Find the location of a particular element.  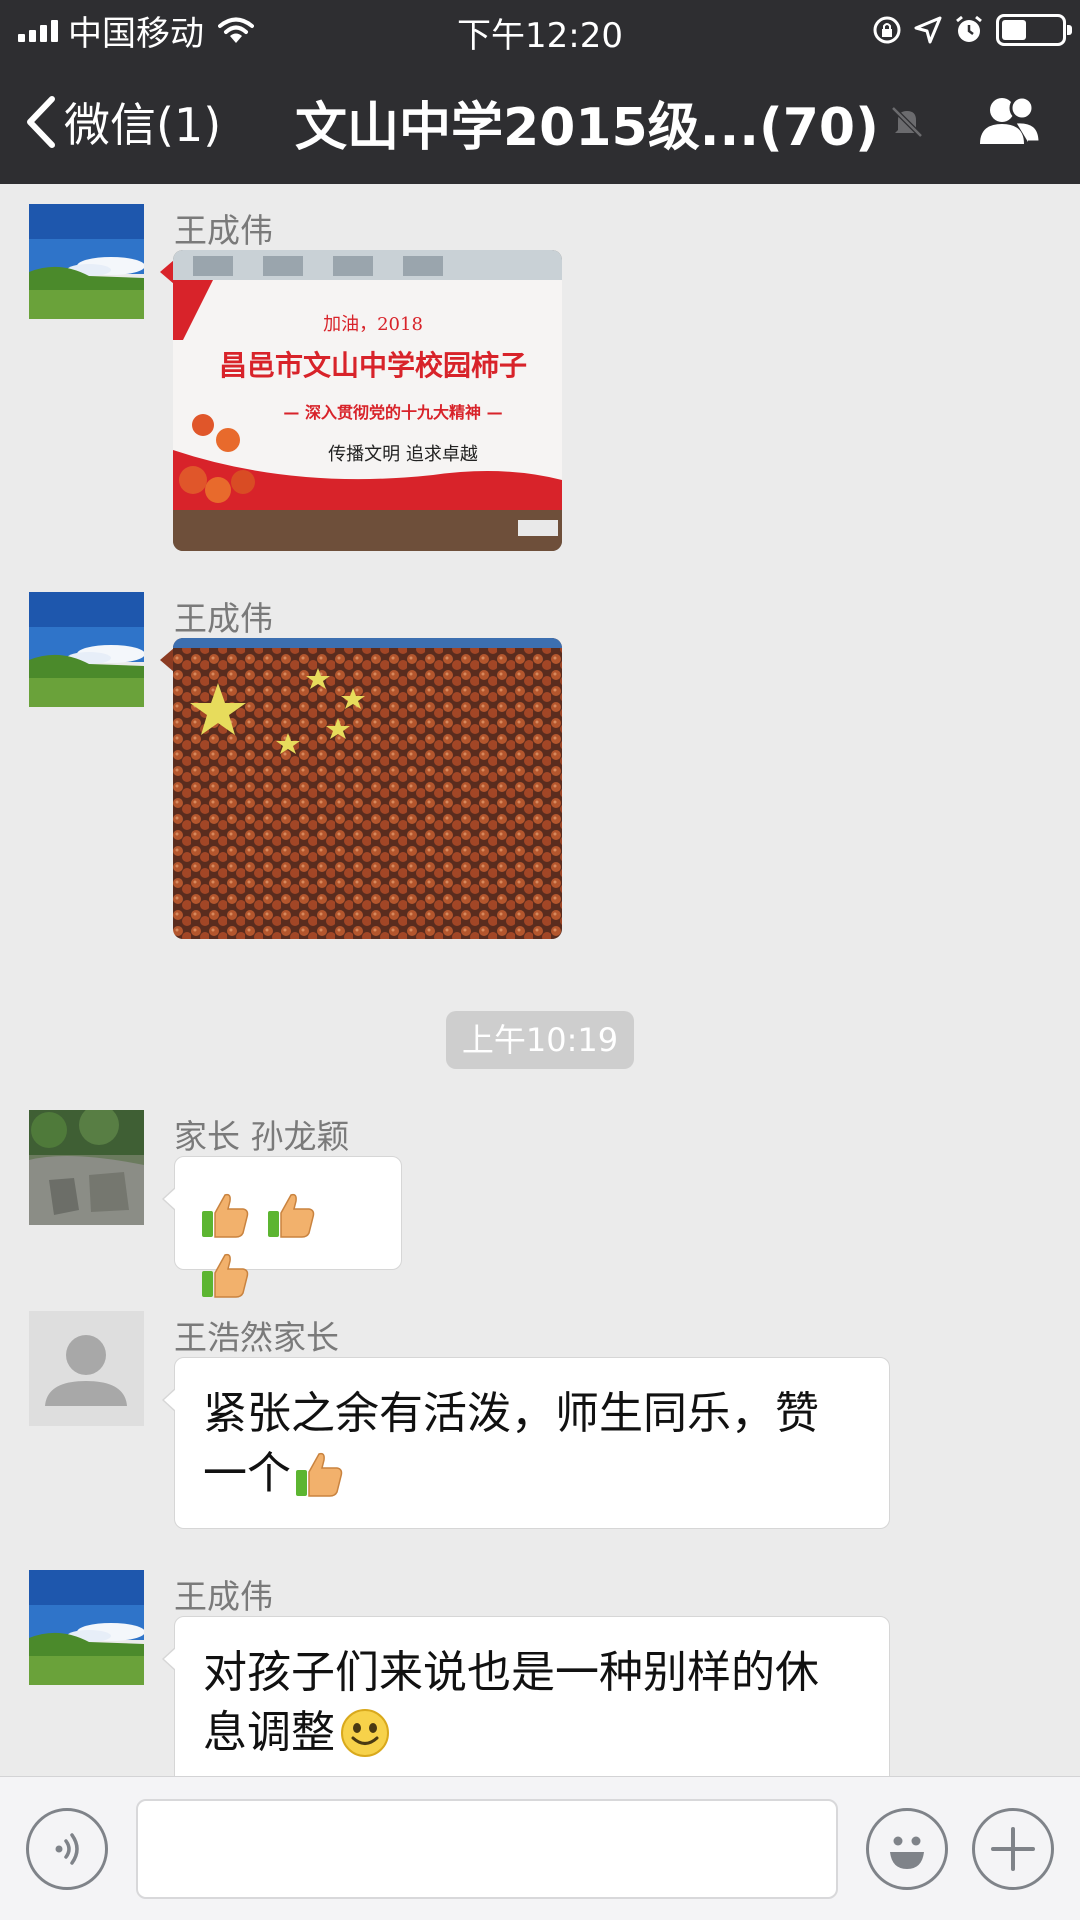

voice-button is located at coordinates (67, 1849).